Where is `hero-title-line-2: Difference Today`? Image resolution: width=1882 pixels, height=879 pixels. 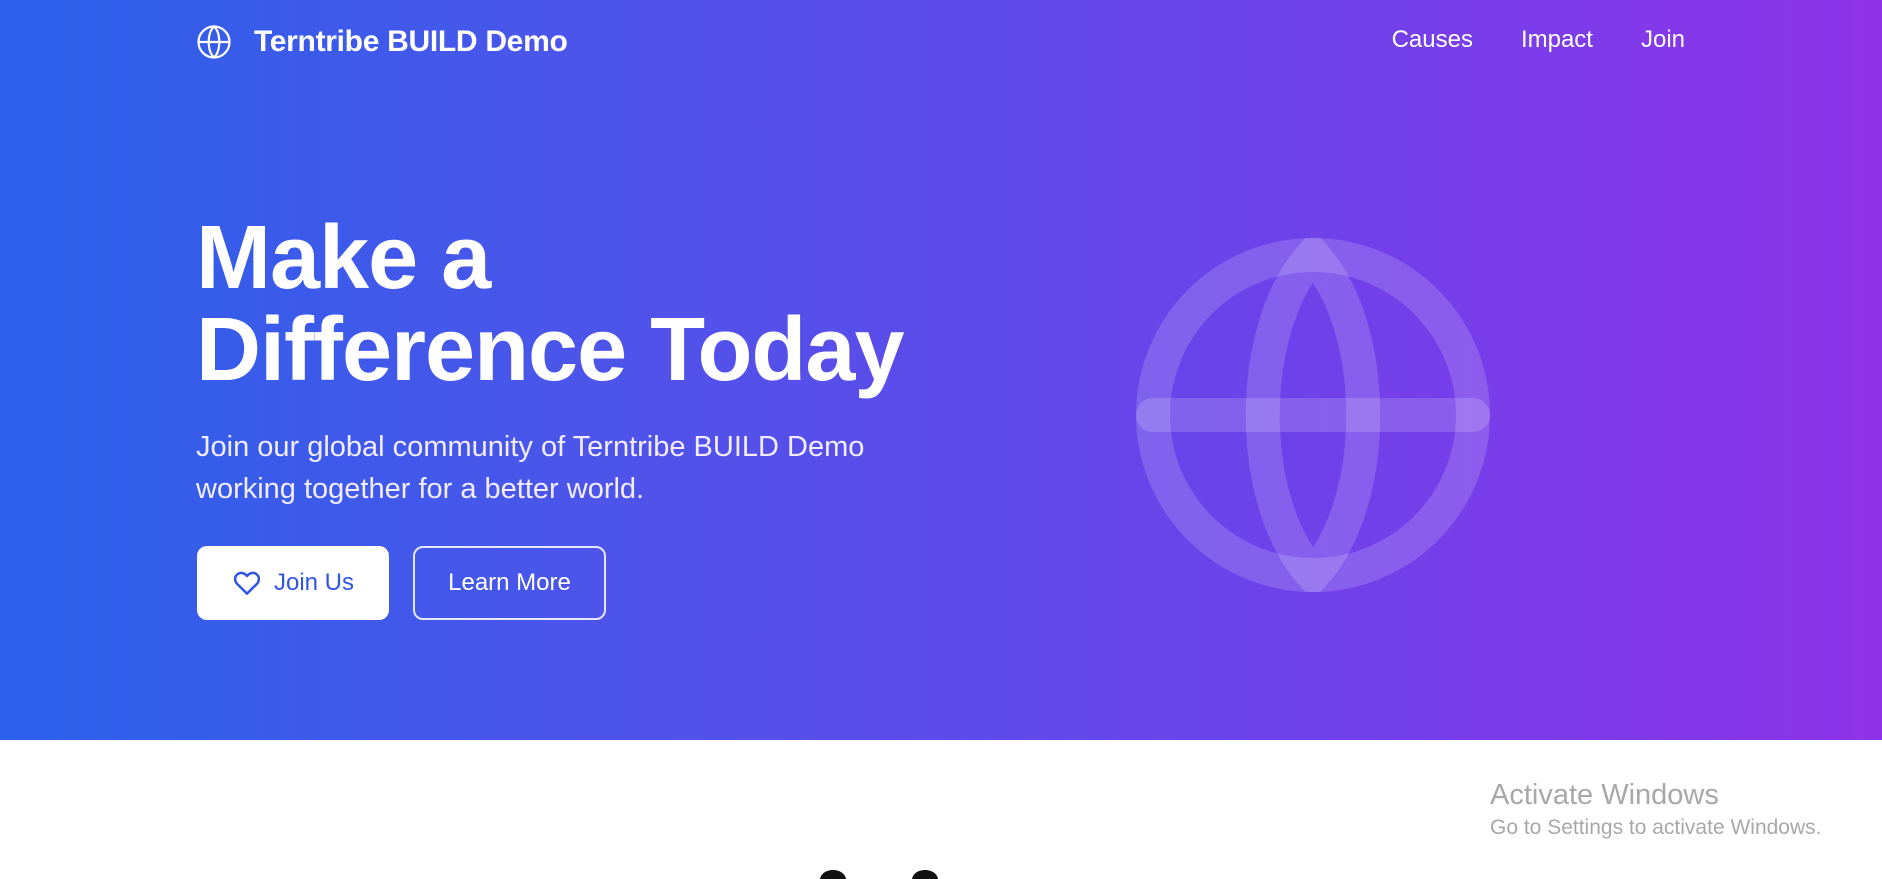
hero-title-line-2: Difference Today is located at coordinates (550, 350).